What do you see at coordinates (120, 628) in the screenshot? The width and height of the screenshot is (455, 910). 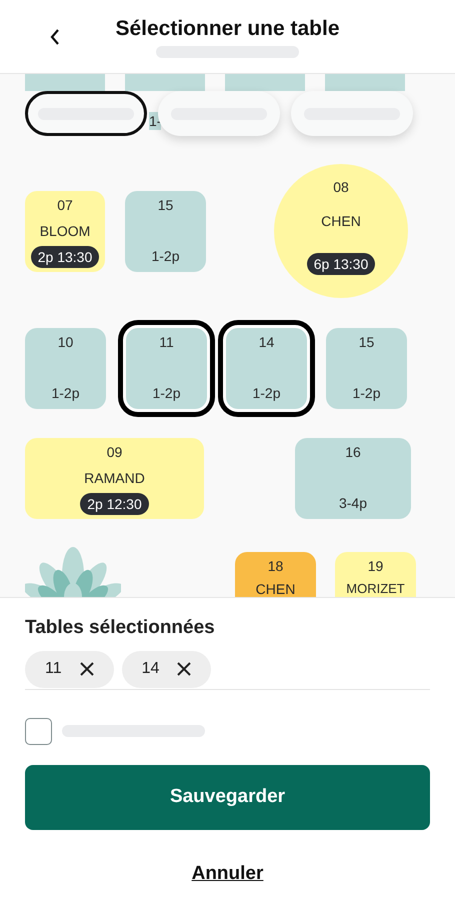 I see `section-title: Tables sélectionnées` at bounding box center [120, 628].